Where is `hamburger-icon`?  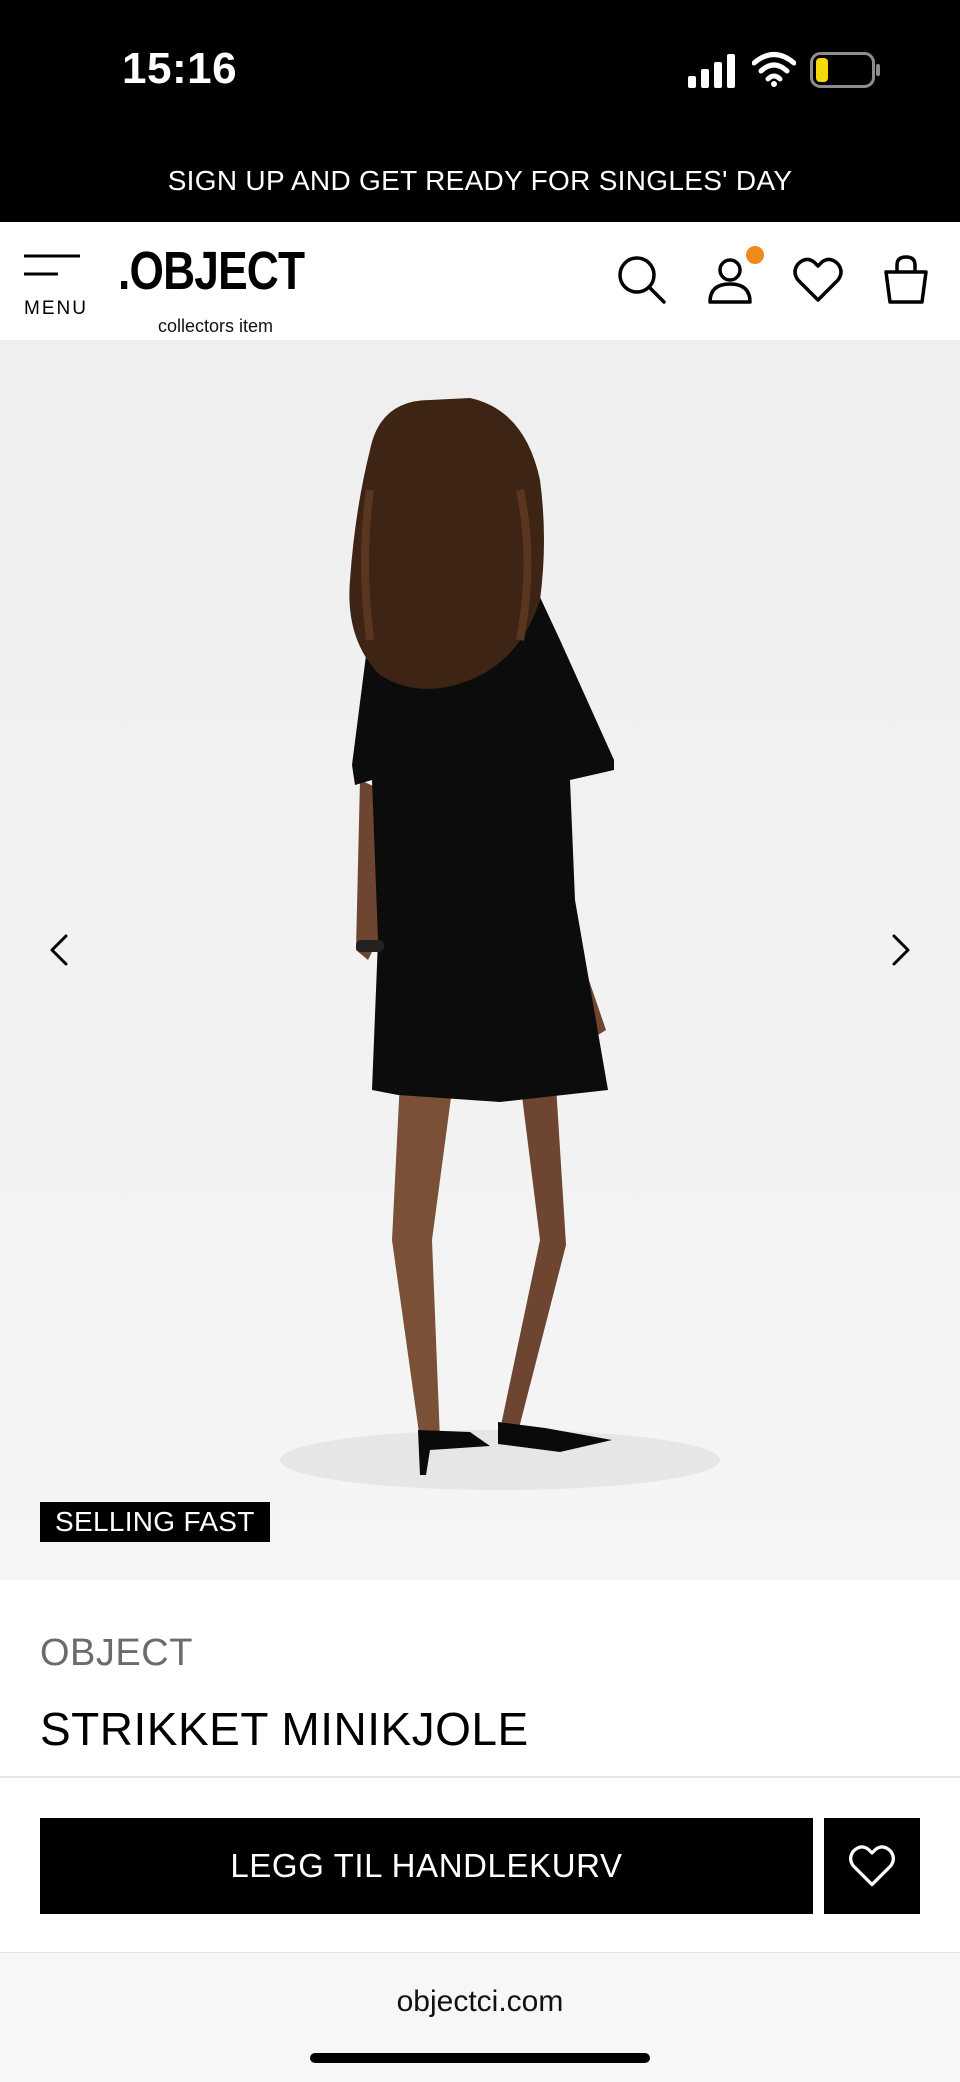
hamburger-icon is located at coordinates (52, 265).